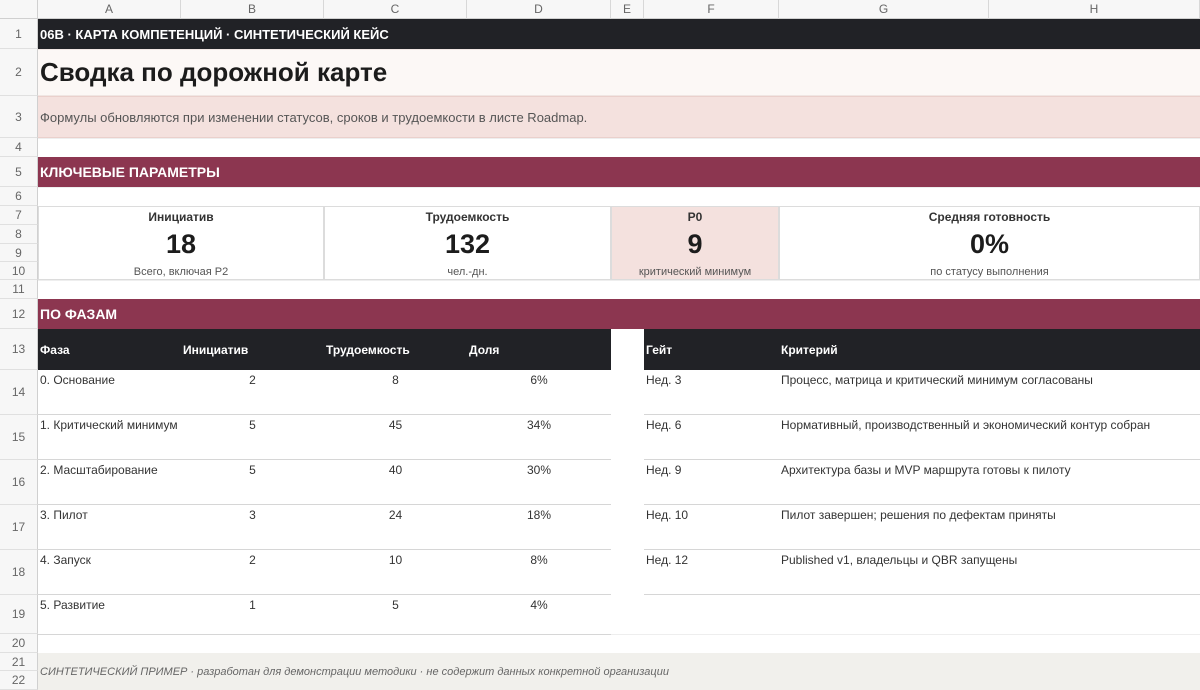 This screenshot has width=1200, height=690. Describe the element at coordinates (252, 513) in the screenshot. I see `phase-initiatives-cell: 3` at that location.